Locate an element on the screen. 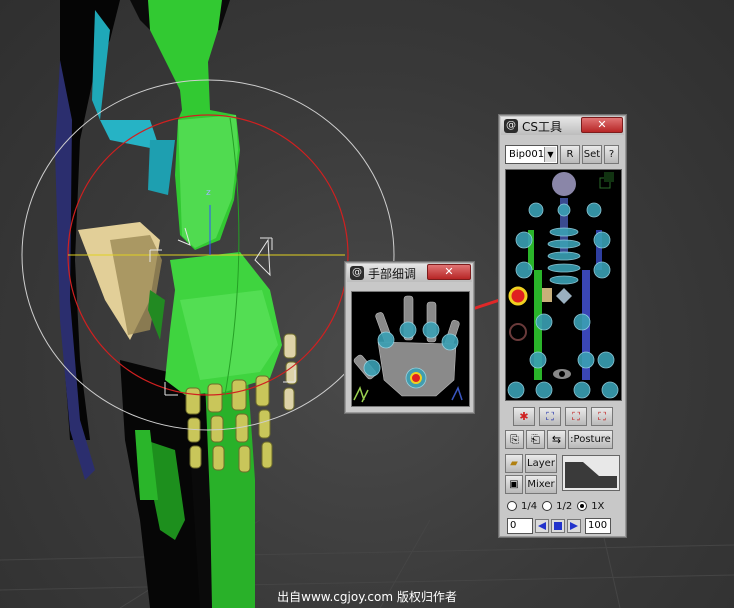  speed-label-half: 1/2 is located at coordinates (564, 506).